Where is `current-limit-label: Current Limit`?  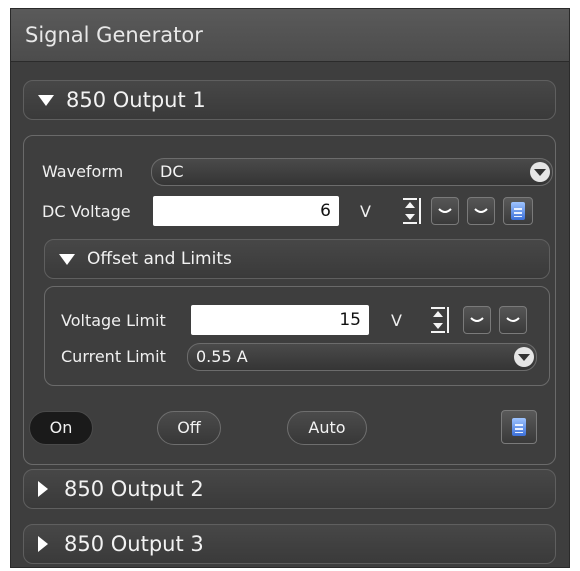 current-limit-label: Current Limit is located at coordinates (113, 356).